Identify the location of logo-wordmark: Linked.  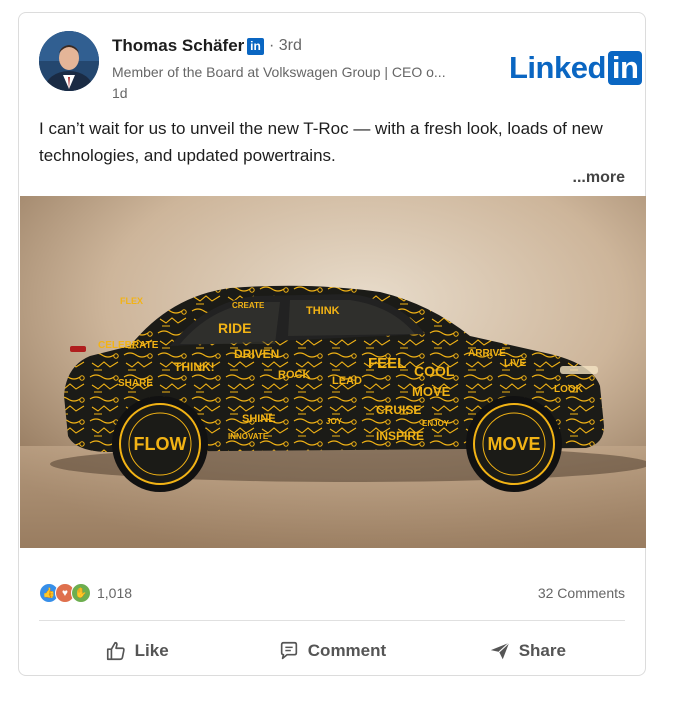
(557, 67).